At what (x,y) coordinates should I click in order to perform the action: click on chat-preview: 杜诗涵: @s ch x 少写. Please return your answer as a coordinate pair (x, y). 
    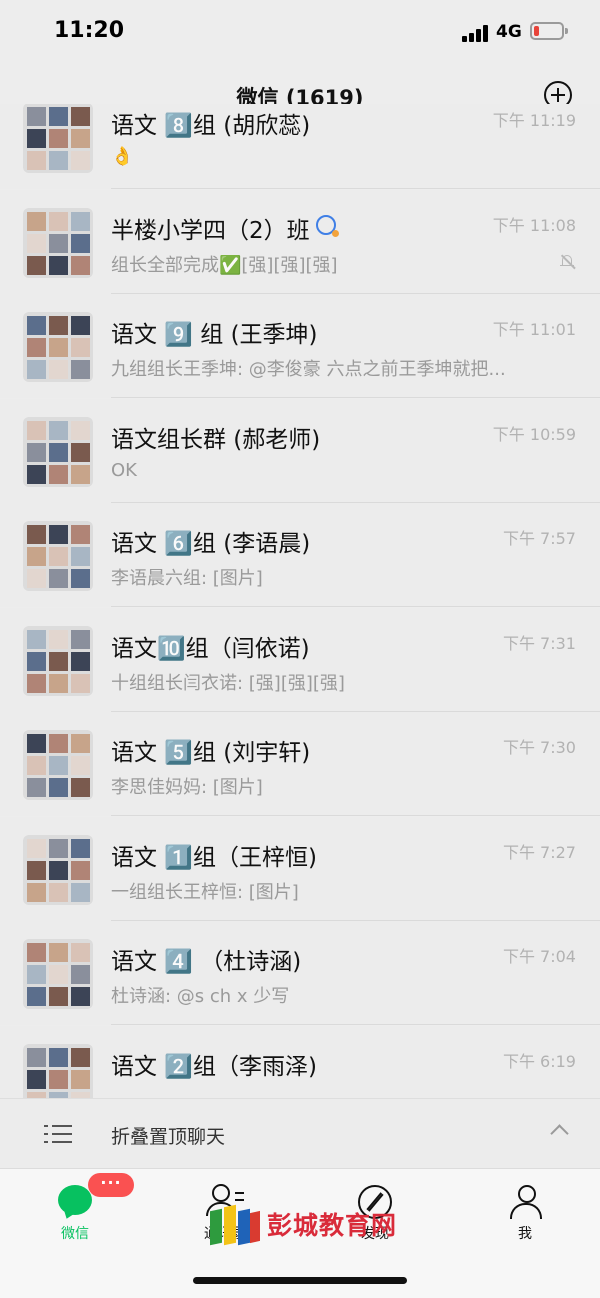
    Looking at the image, I should click on (200, 996).